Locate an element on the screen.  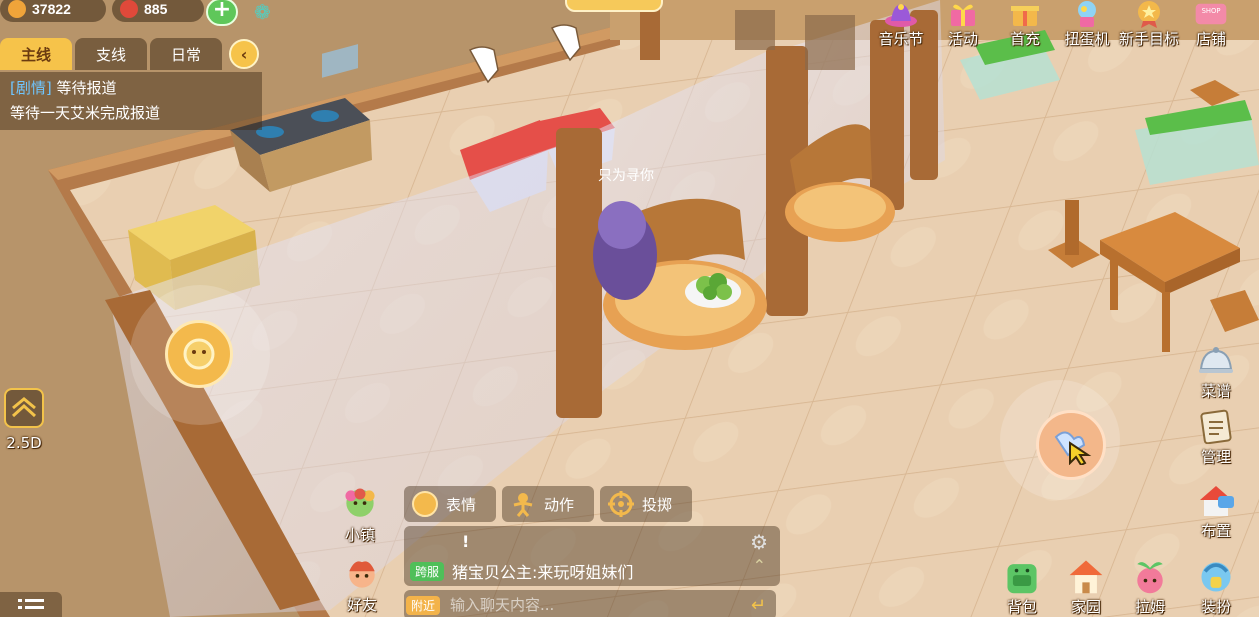
joystick-knob is located at coordinates (199, 354).